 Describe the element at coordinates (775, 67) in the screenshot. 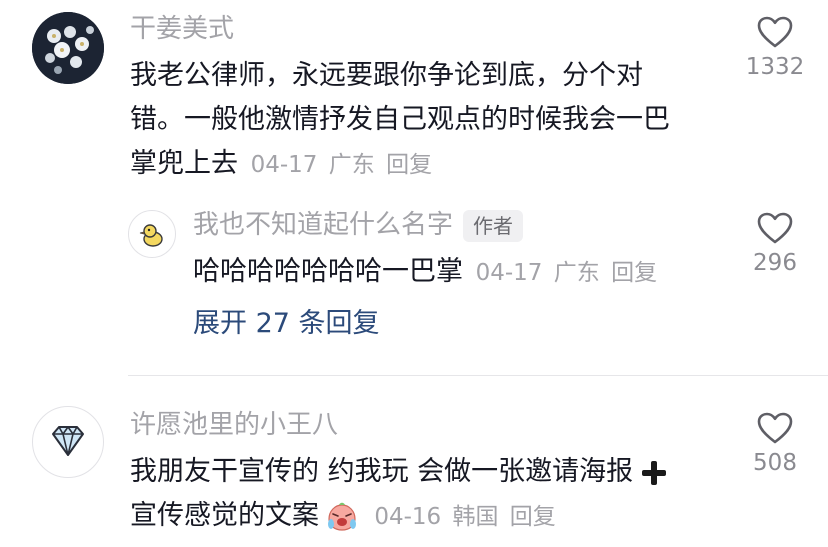

I see `like-count: 1332` at that location.